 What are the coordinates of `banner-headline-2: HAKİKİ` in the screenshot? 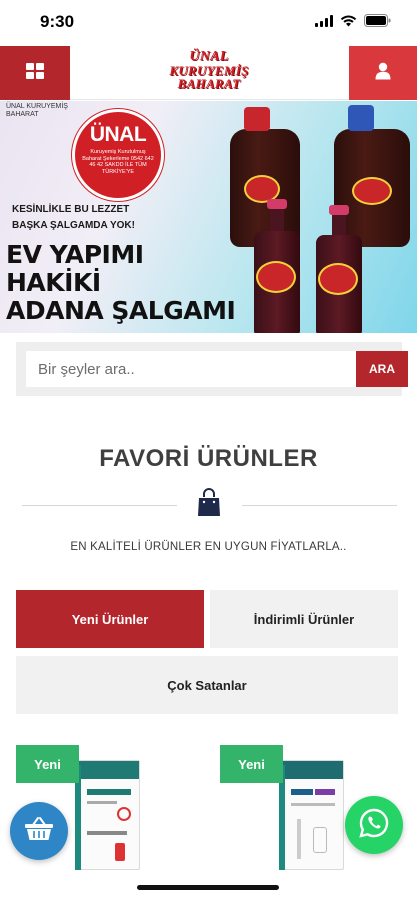 It's located at (53, 282).